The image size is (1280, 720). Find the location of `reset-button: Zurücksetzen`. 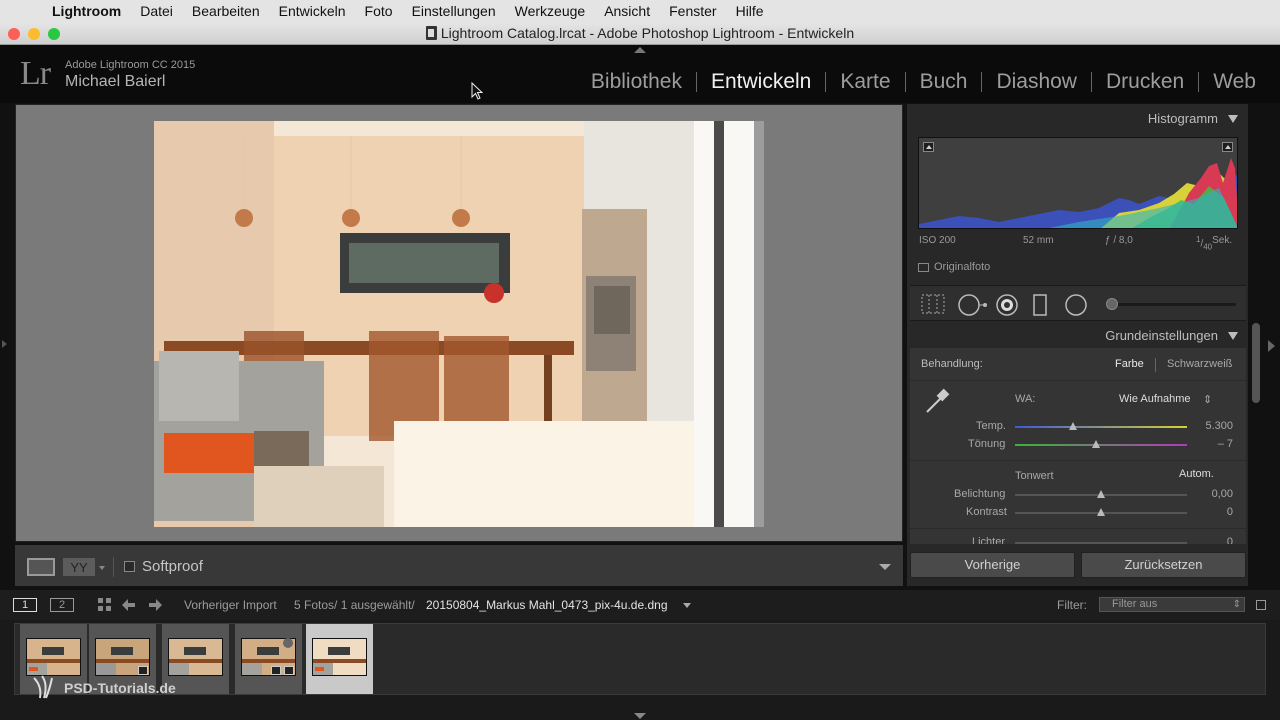

reset-button: Zurücksetzen is located at coordinates (1163, 565).